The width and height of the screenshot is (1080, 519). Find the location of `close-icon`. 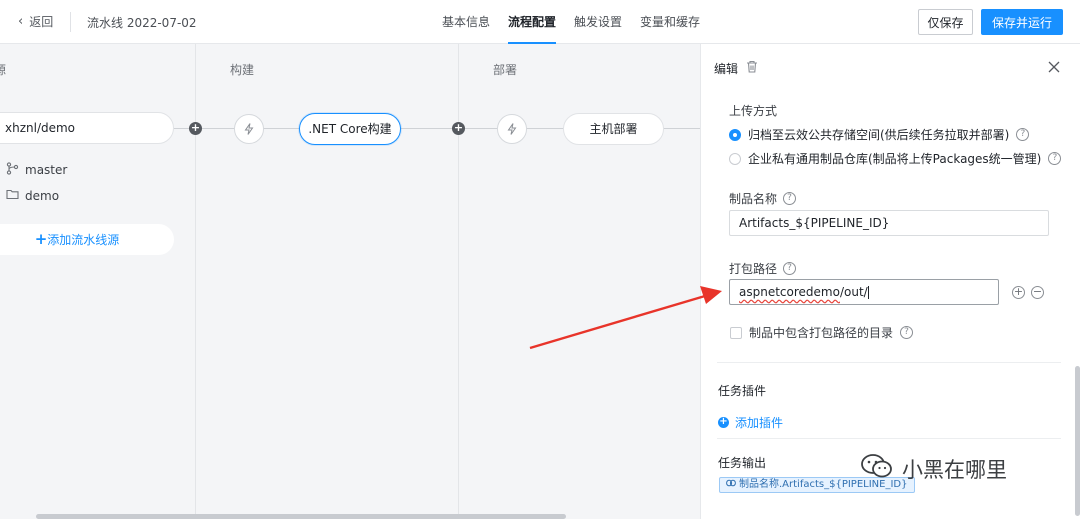

close-icon is located at coordinates (1054, 67).